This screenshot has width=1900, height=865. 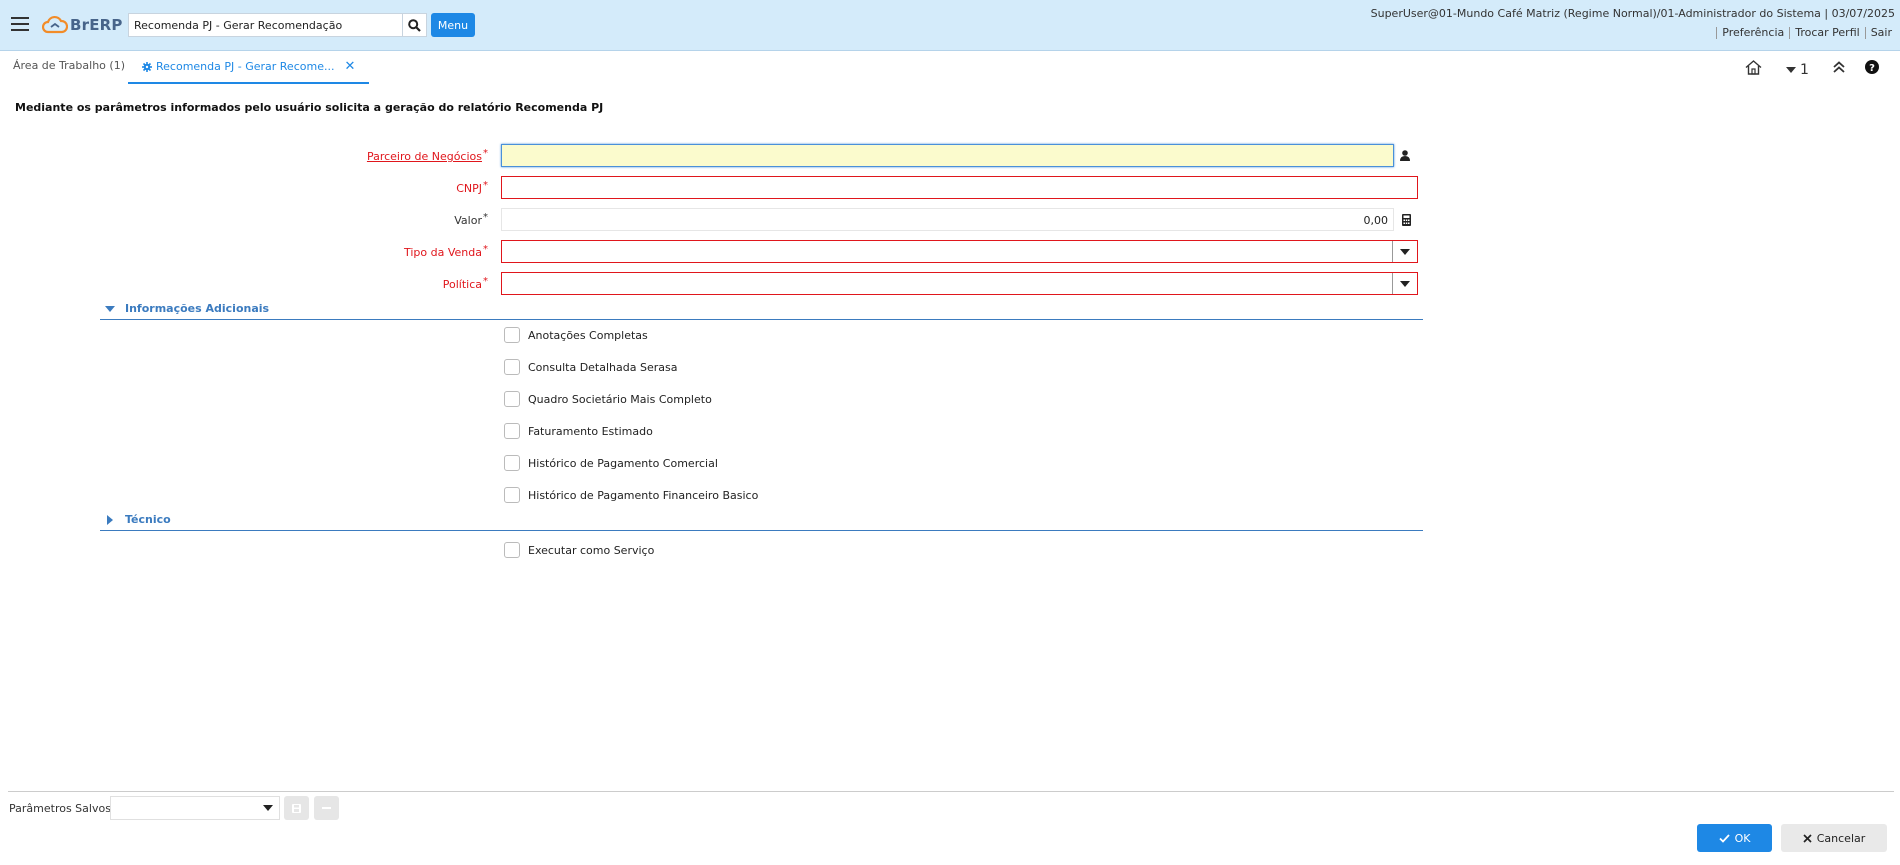 I want to click on gear-icon, so click(x=147, y=66).